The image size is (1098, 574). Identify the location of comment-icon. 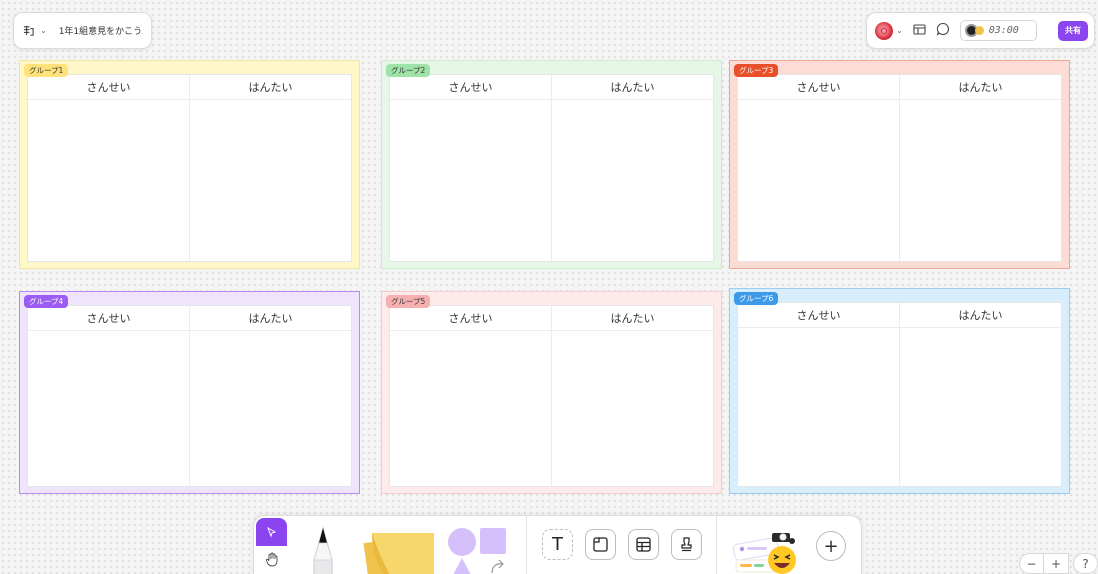
(943, 30).